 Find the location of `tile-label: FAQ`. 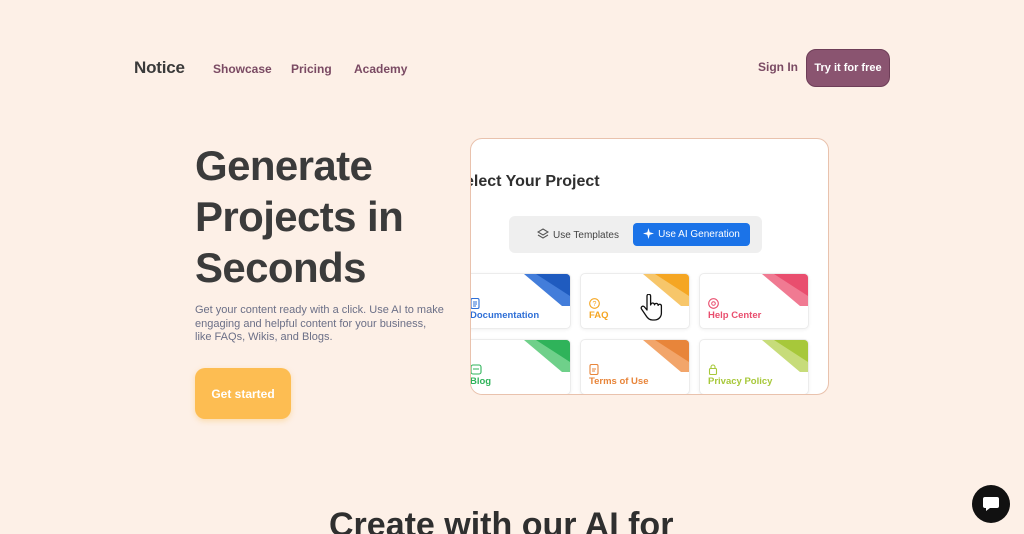

tile-label: FAQ is located at coordinates (599, 315).